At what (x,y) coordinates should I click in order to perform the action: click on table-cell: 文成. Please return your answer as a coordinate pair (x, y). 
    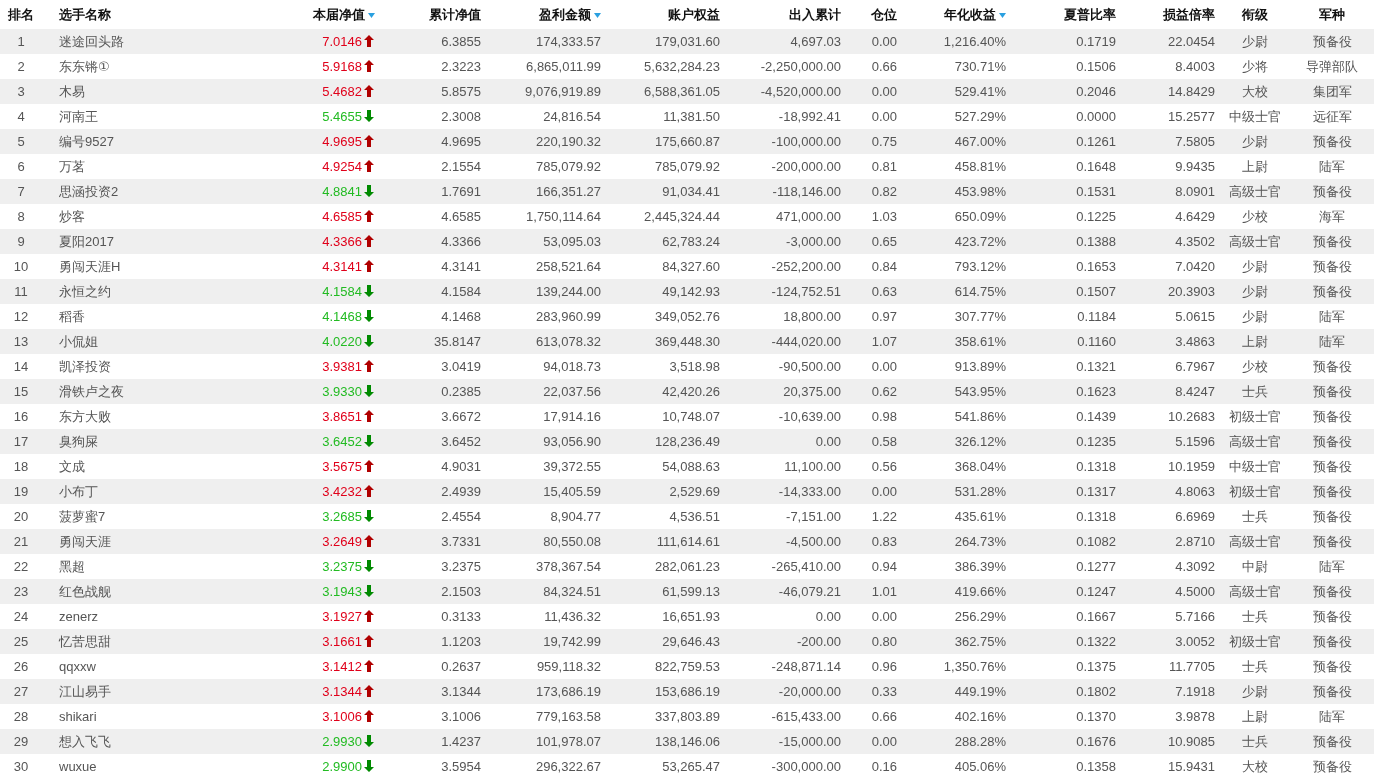
    Looking at the image, I should click on (72, 466).